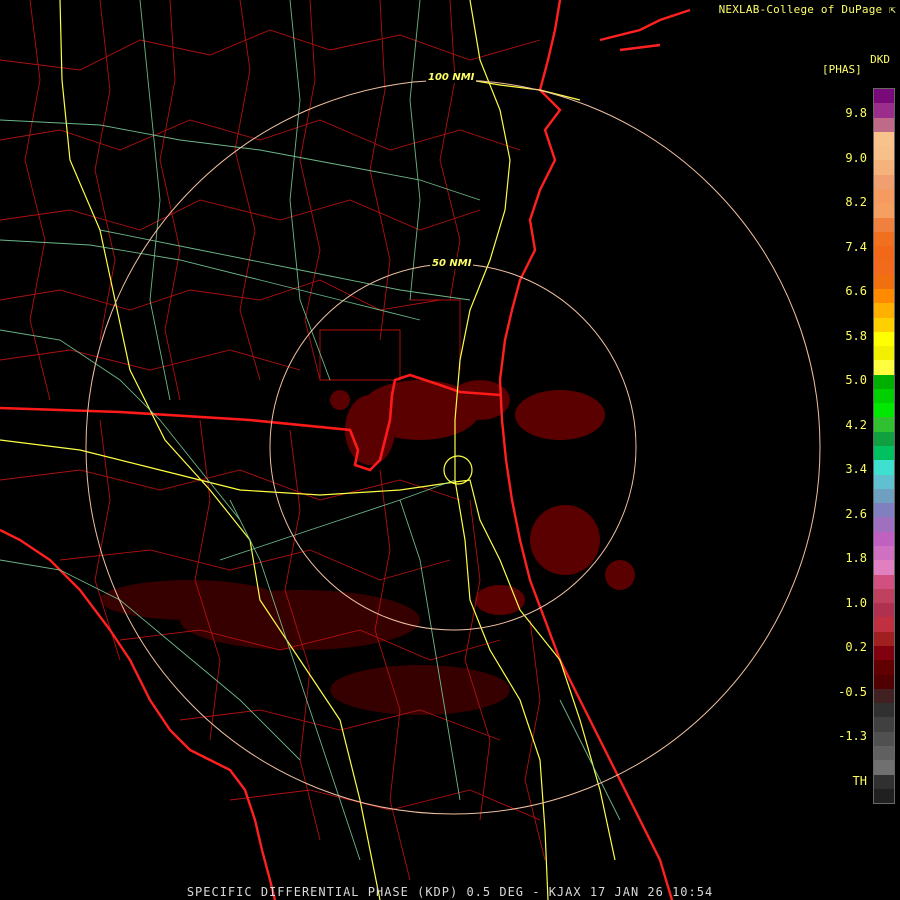 The image size is (900, 900). Describe the element at coordinates (856, 291) in the screenshot. I see `color-scale-tick-label: 6.6` at that location.